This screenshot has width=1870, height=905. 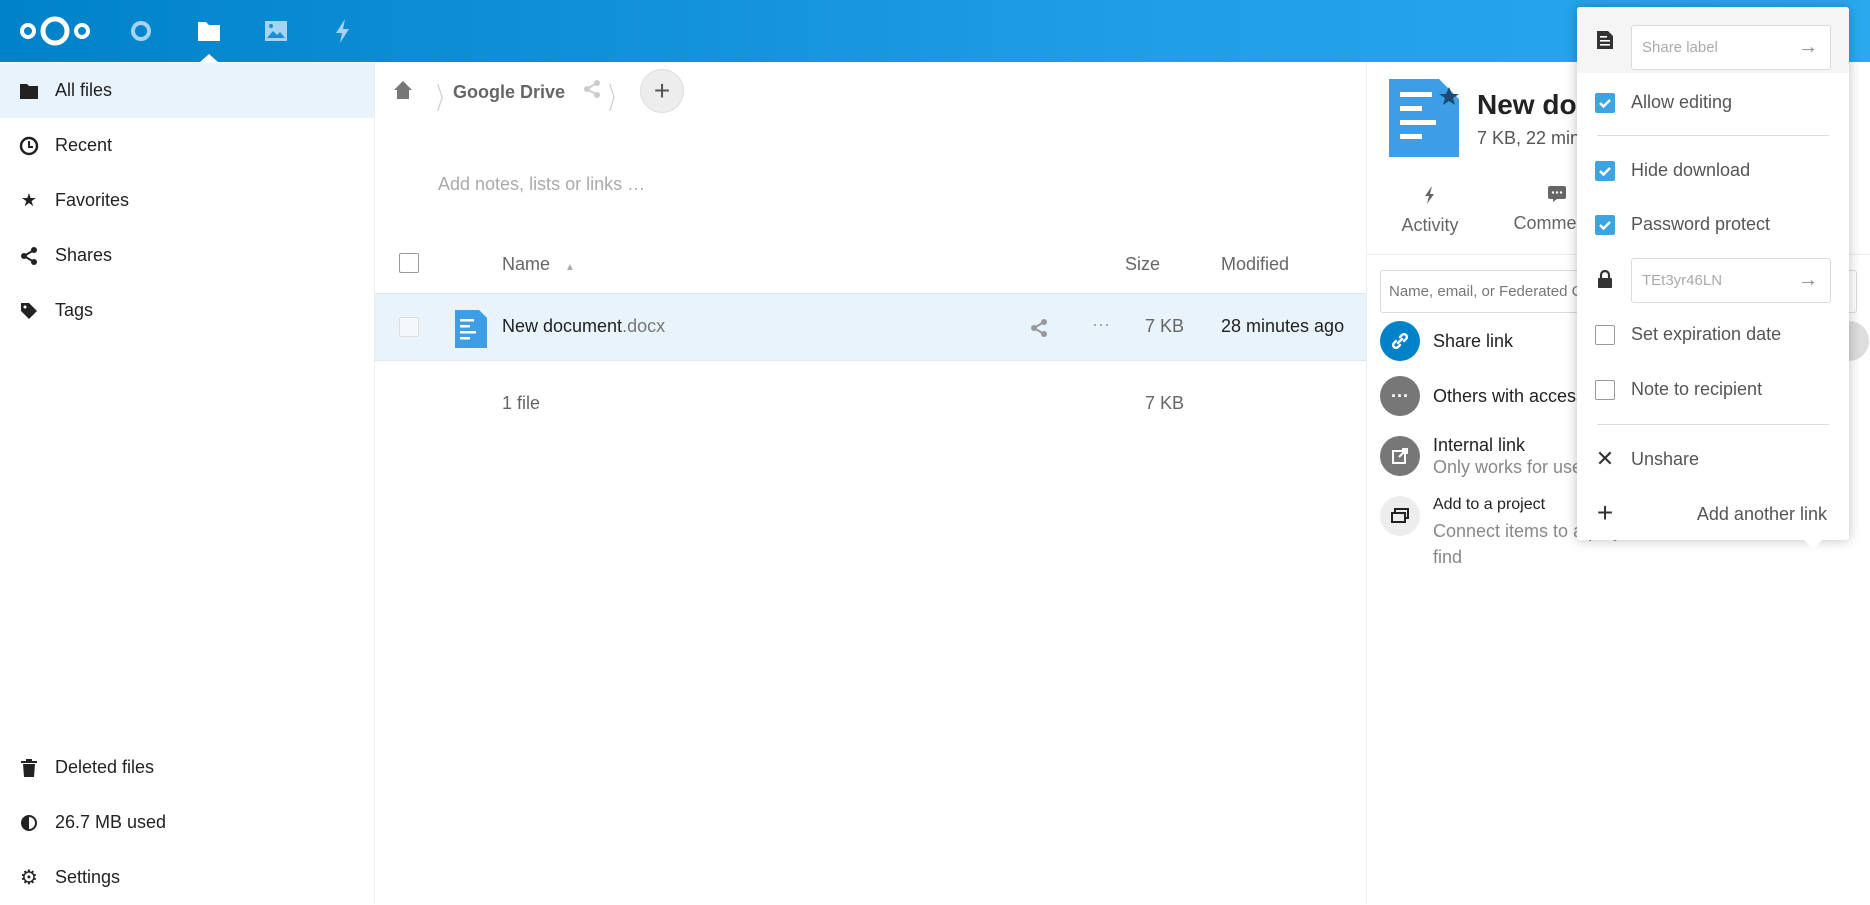 I want to click on sidebar-item-quota: 26.7 MB used, so click(x=187, y=822).